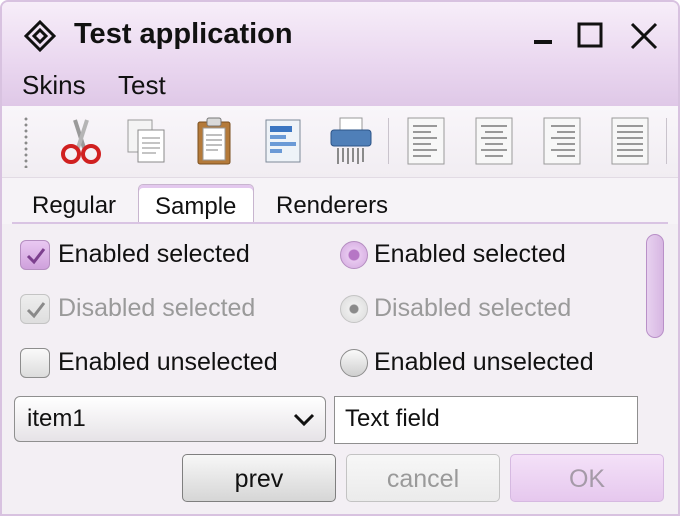  I want to click on checkbox-label: Enabled selected, so click(154, 254).